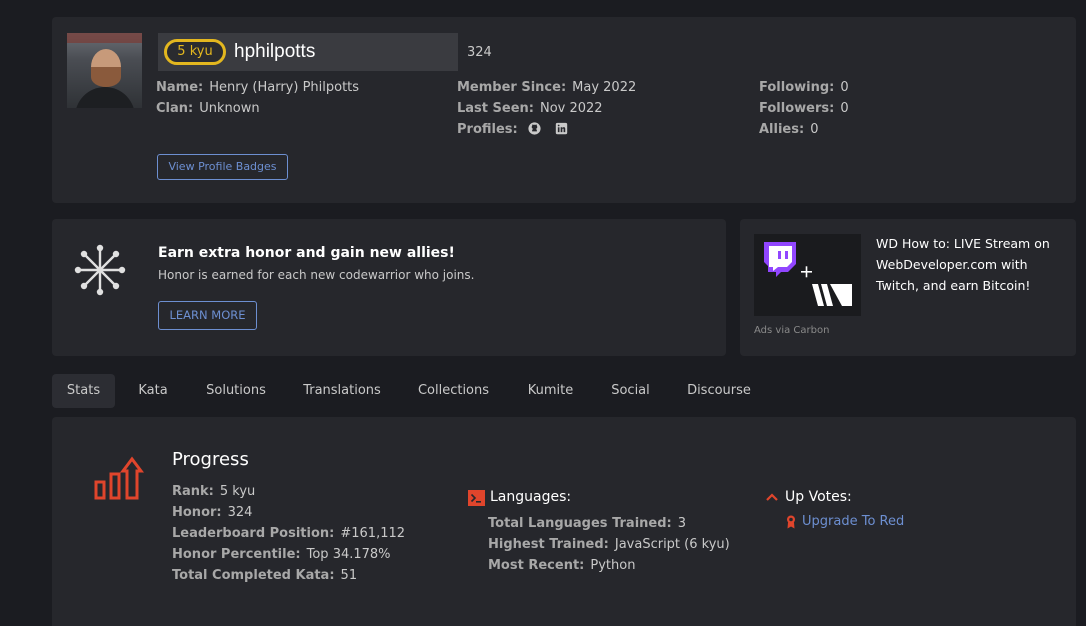  I want to click on tab-social: Social, so click(630, 391).